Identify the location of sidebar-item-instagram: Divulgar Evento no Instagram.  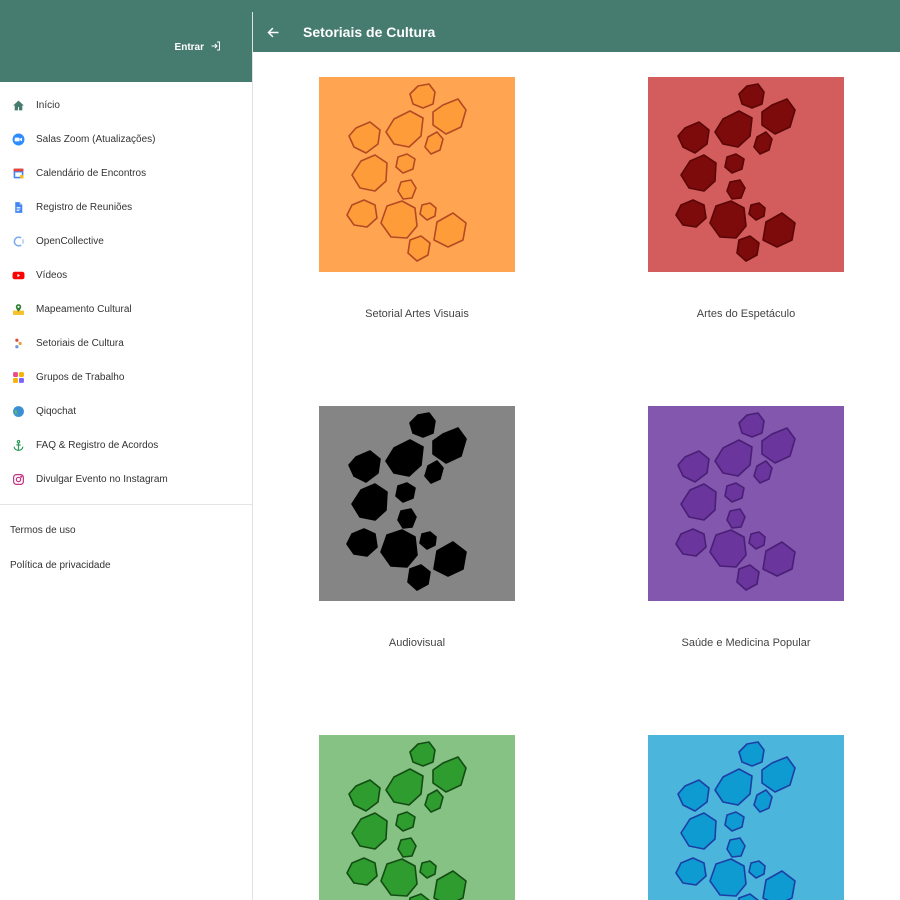
(126, 479).